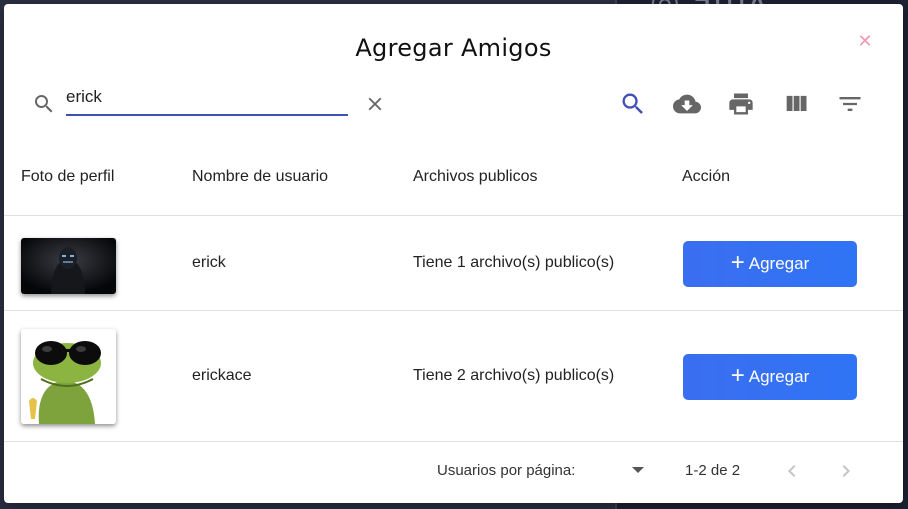  I want to click on header-action: Acción, so click(706, 176).